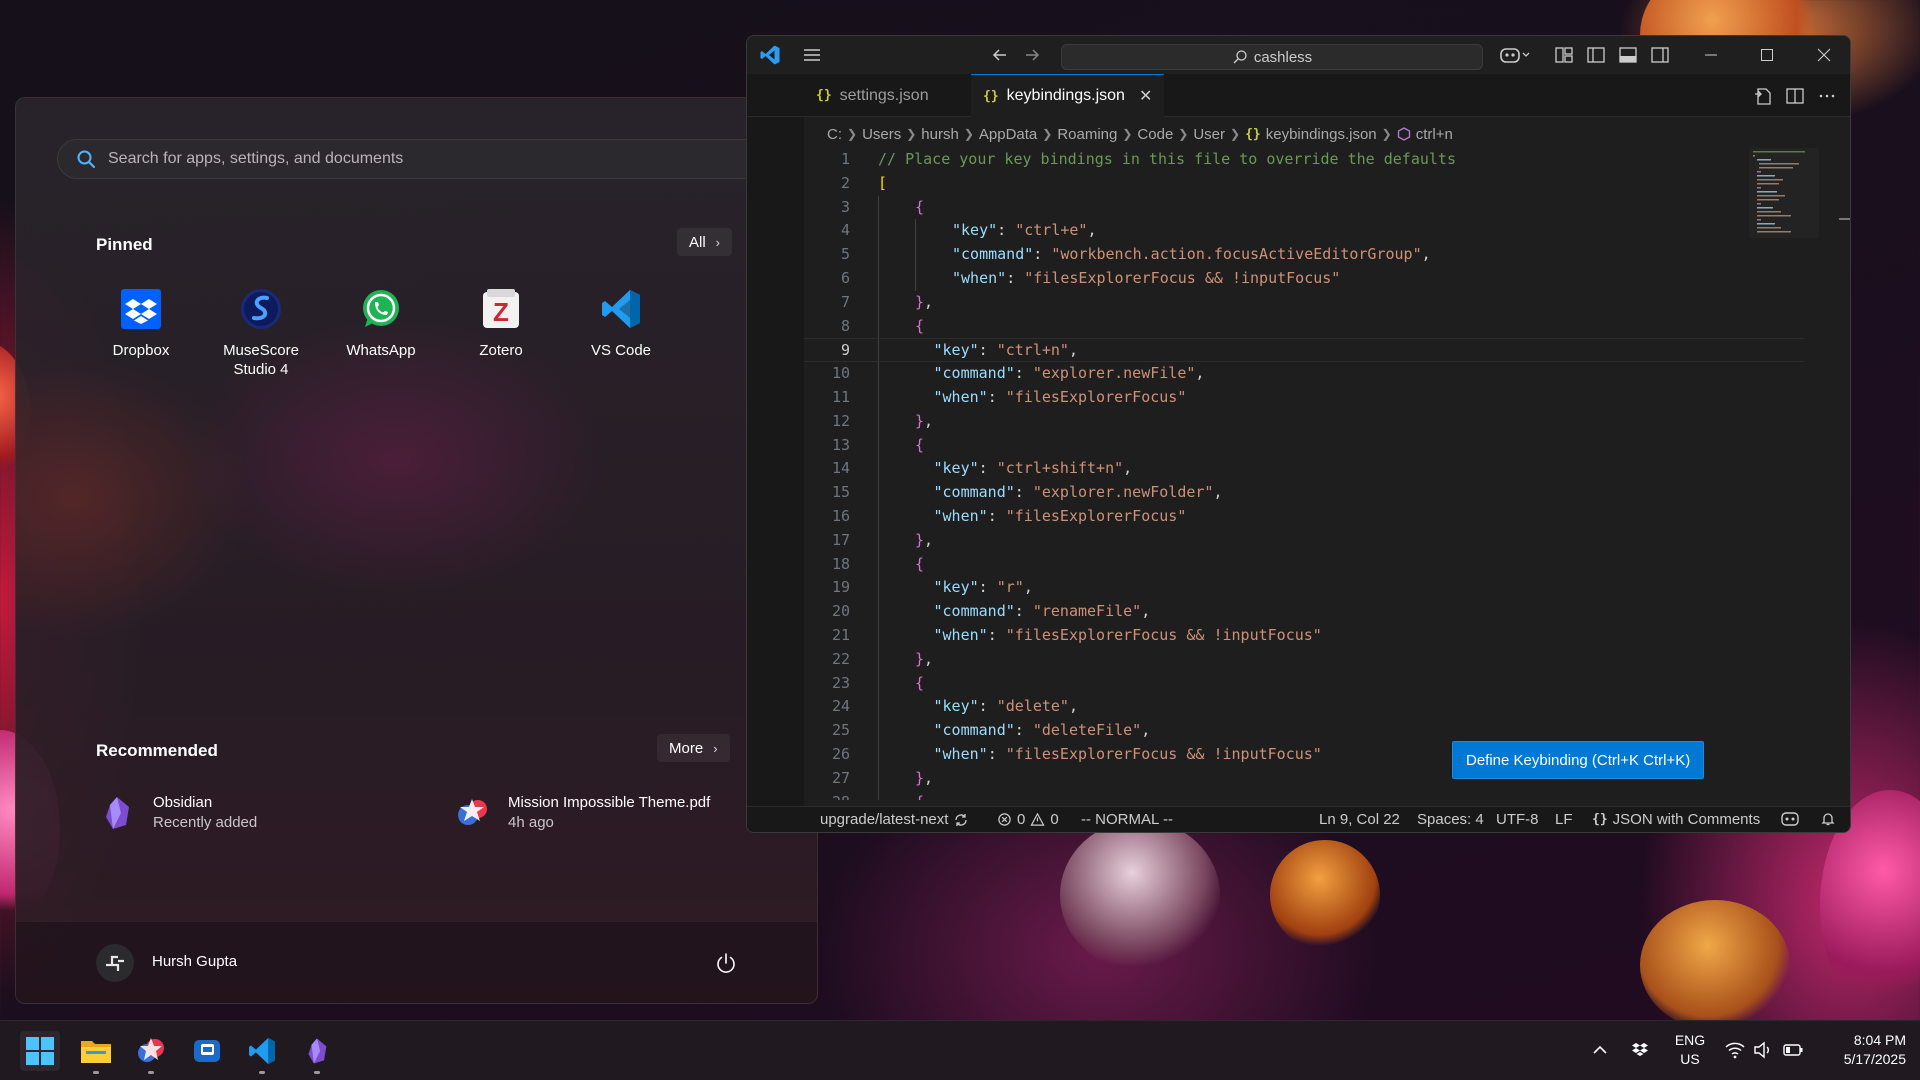 This screenshot has width=1920, height=1080. Describe the element at coordinates (1763, 96) in the screenshot. I see `open-settings-json-icon` at that location.